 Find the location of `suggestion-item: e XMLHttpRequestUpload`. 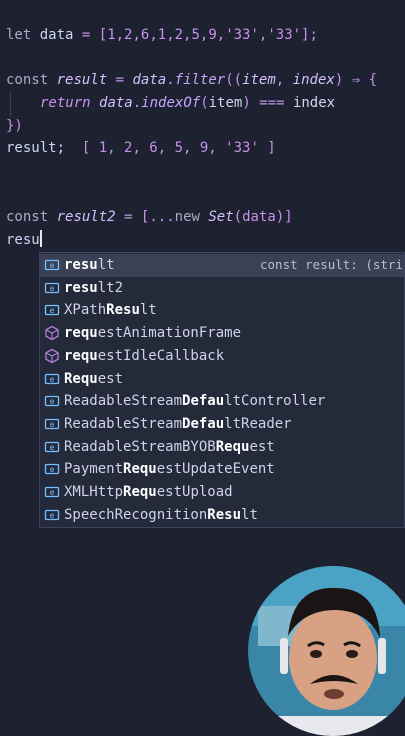

suggestion-item: e XMLHttpRequestUpload is located at coordinates (222, 492).